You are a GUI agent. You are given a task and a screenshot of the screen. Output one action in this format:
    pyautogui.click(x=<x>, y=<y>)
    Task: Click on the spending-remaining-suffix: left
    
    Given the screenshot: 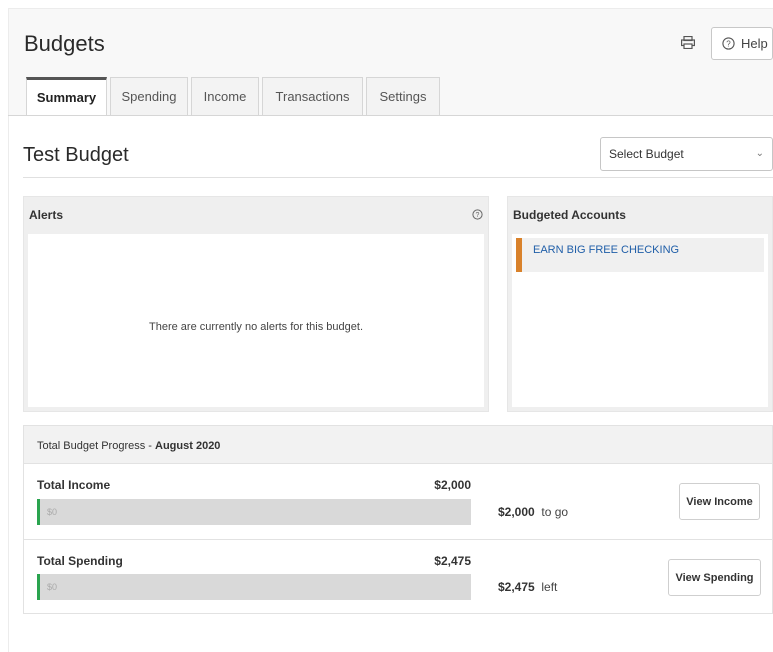 What is the action you would take?
    pyautogui.click(x=549, y=587)
    